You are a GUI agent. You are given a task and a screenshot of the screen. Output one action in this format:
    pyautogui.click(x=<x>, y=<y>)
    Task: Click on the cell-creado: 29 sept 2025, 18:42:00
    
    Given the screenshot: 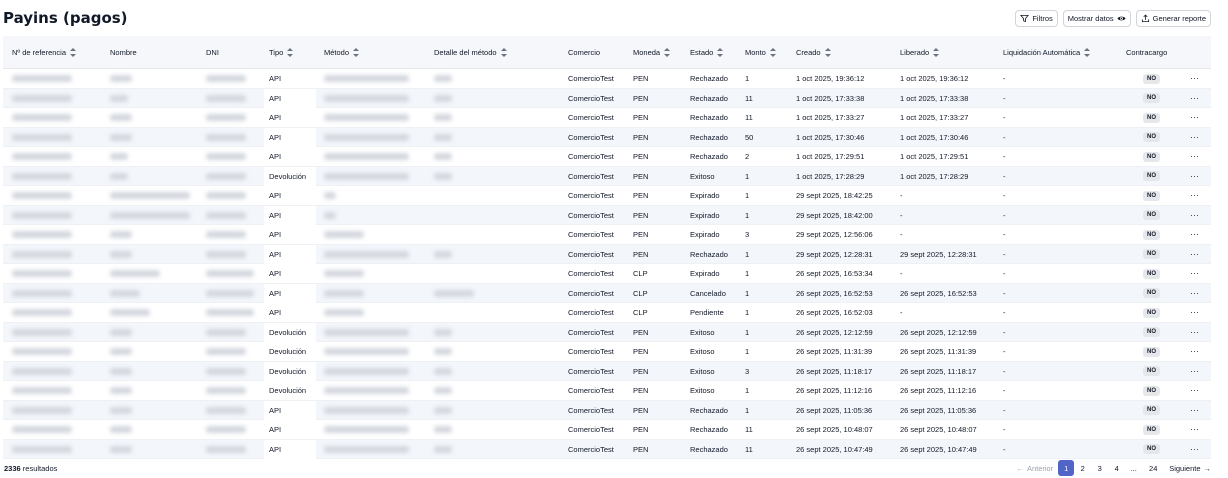 What is the action you would take?
    pyautogui.click(x=834, y=215)
    